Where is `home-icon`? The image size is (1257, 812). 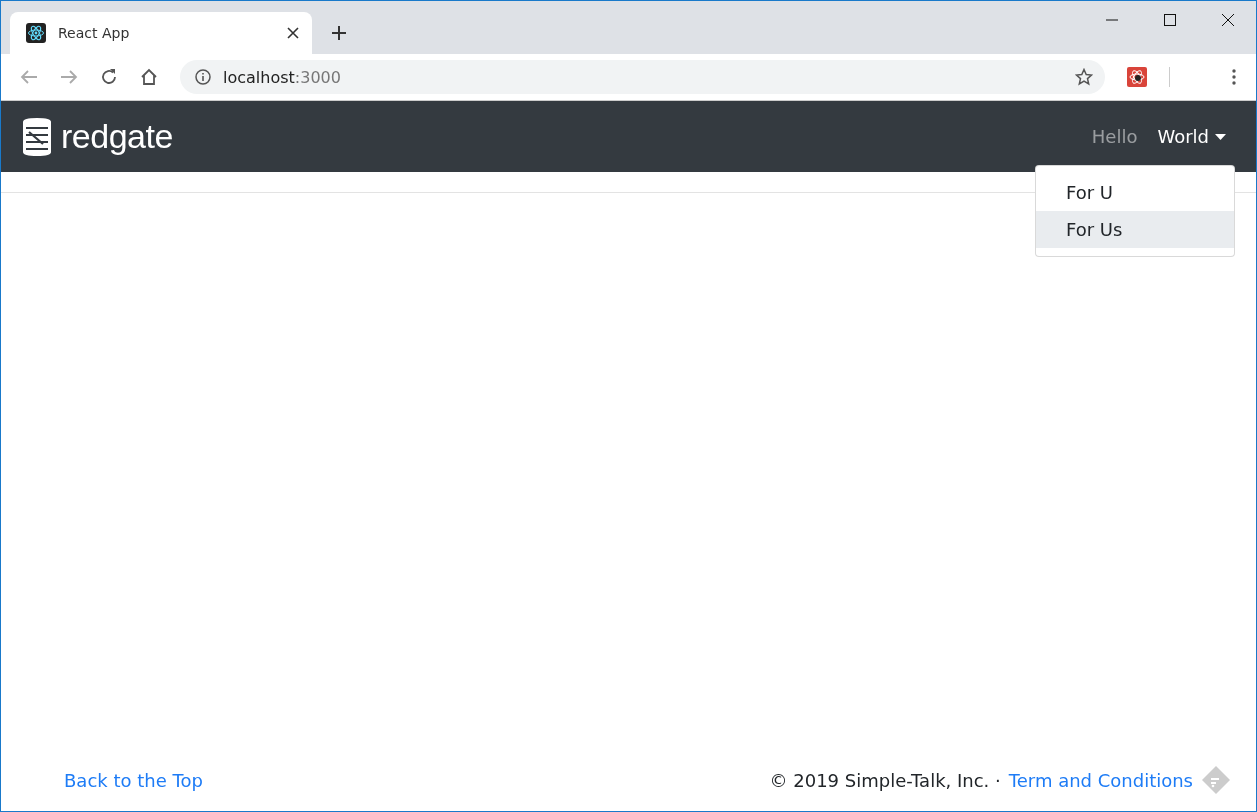
home-icon is located at coordinates (149, 77).